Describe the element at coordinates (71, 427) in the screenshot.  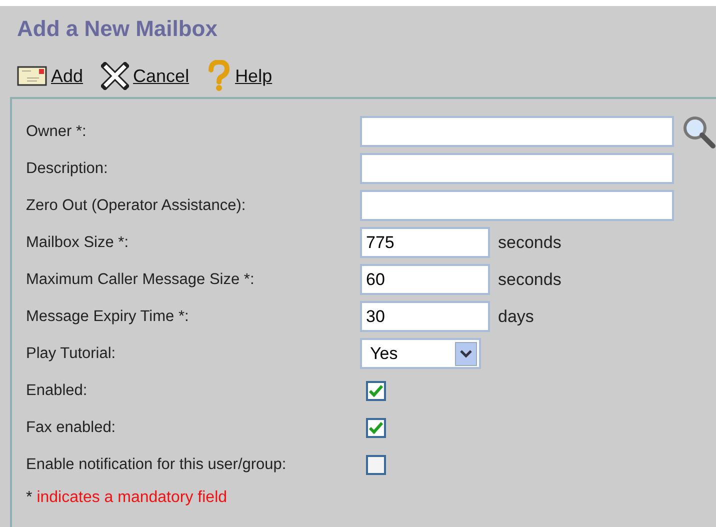
I see `field-label: Fax enabled:` at that location.